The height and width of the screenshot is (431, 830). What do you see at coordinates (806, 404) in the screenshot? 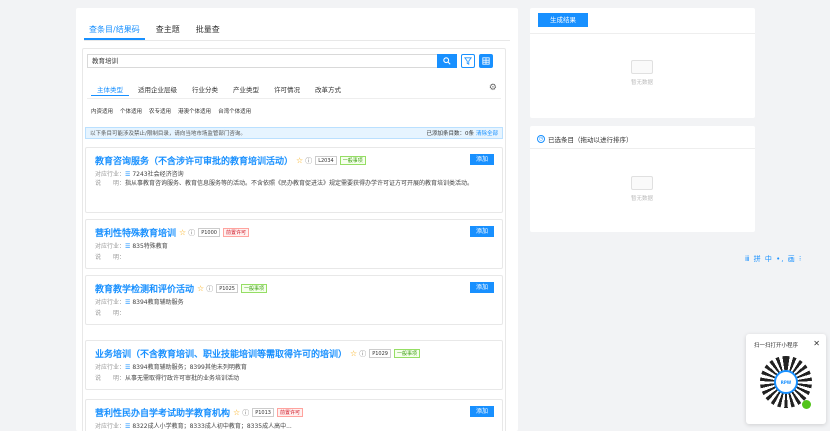
I see `wechat-icon` at bounding box center [806, 404].